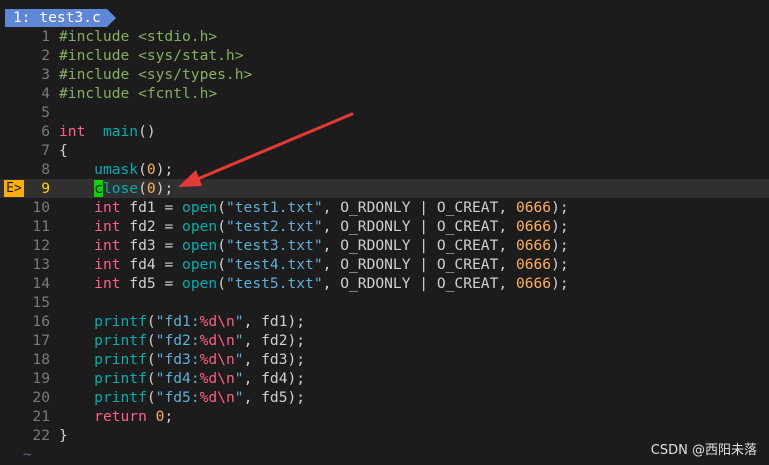 The height and width of the screenshot is (465, 769). I want to click on code-line: 19 printf("fd4:%d\n", fd4);, so click(384, 378).